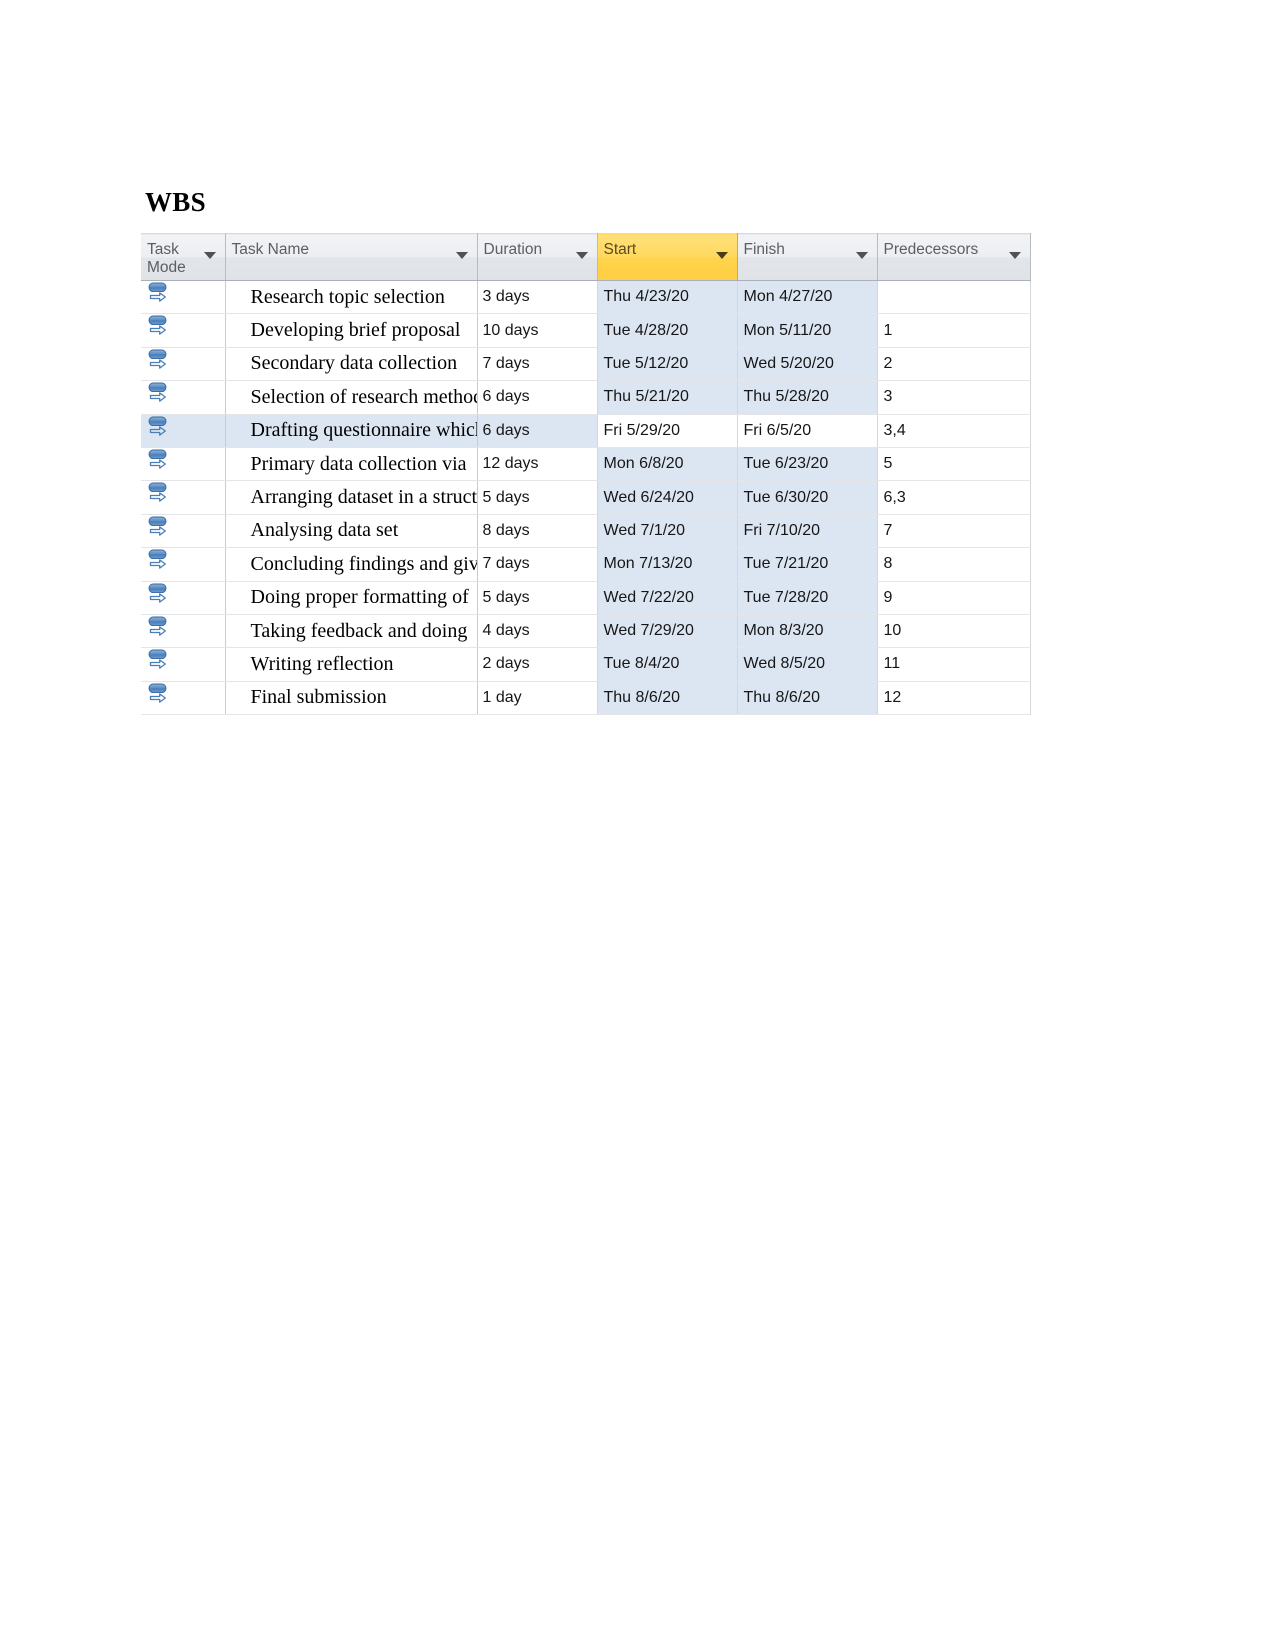  What do you see at coordinates (667, 598) in the screenshot?
I see `cell-start: Wed 7/22/20` at bounding box center [667, 598].